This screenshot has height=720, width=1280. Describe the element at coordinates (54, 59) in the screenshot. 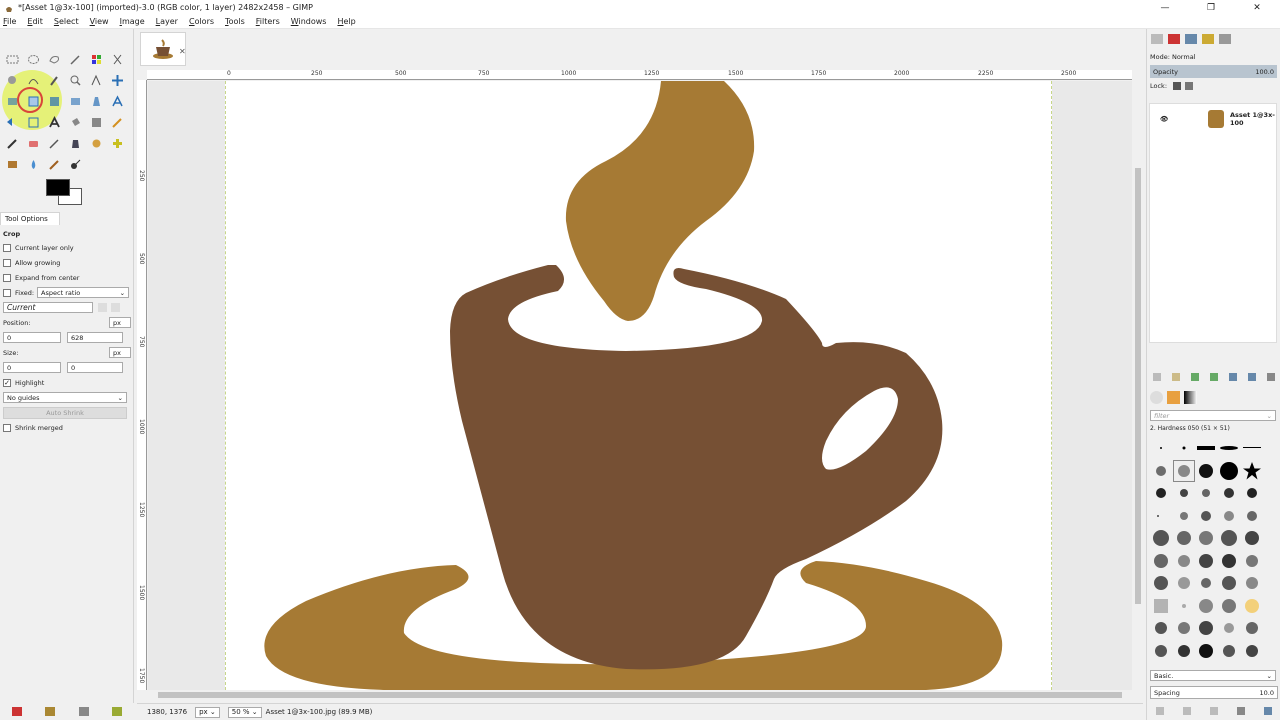

I see `free-select-tool` at that location.